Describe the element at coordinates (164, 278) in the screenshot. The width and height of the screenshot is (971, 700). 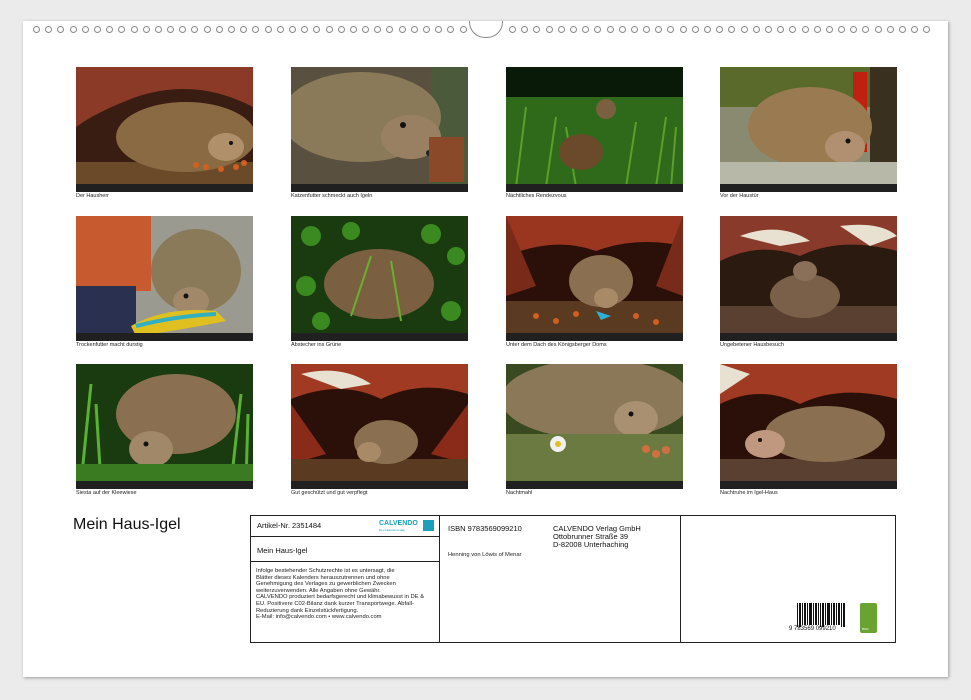
I see `photo-trockenfutter` at that location.